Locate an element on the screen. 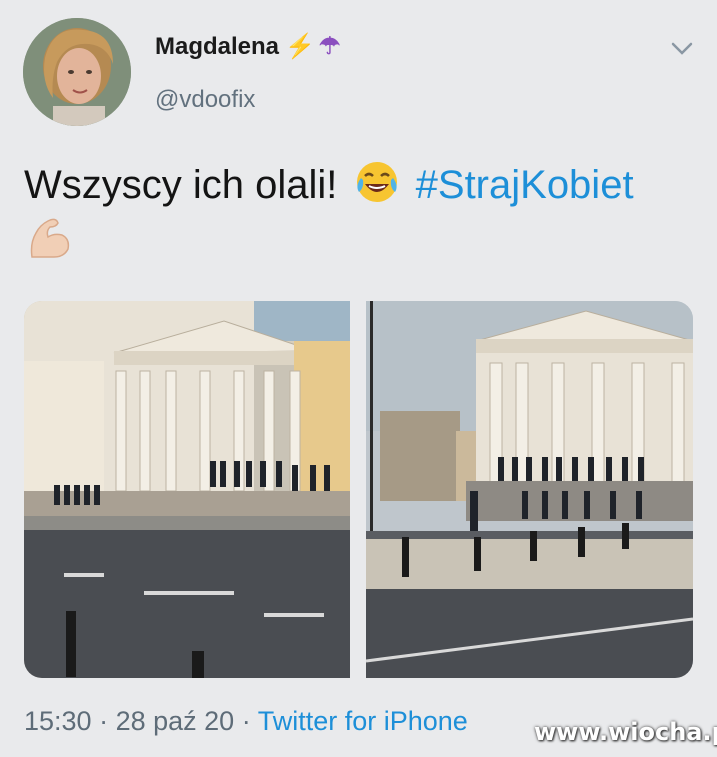 The width and height of the screenshot is (717, 757). chevron-down-icon is located at coordinates (682, 48).